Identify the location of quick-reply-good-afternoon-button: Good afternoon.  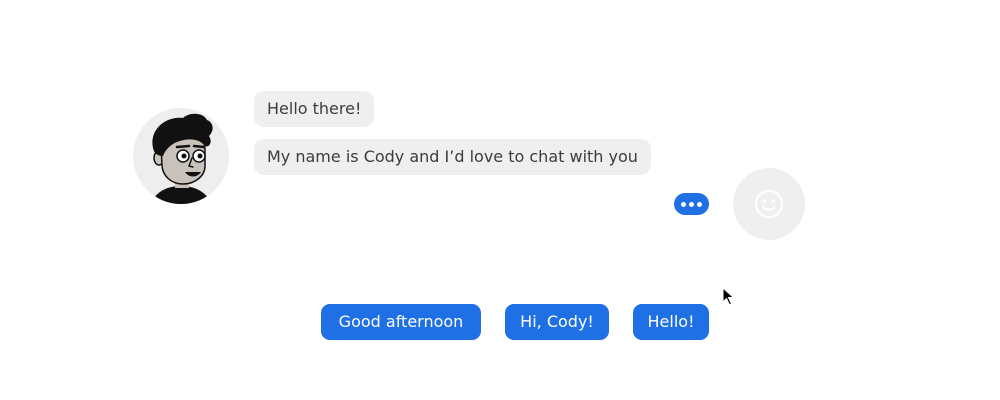
(401, 322).